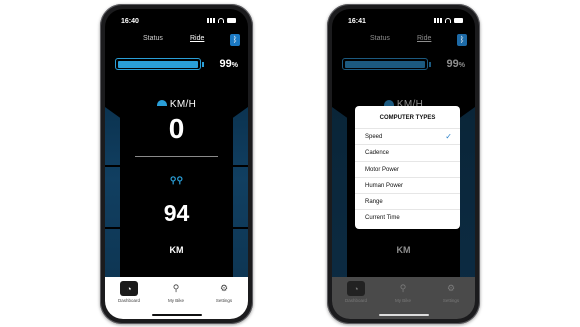 The image size is (580, 327). What do you see at coordinates (161, 103) in the screenshot?
I see `speedometer-icon` at bounding box center [161, 103].